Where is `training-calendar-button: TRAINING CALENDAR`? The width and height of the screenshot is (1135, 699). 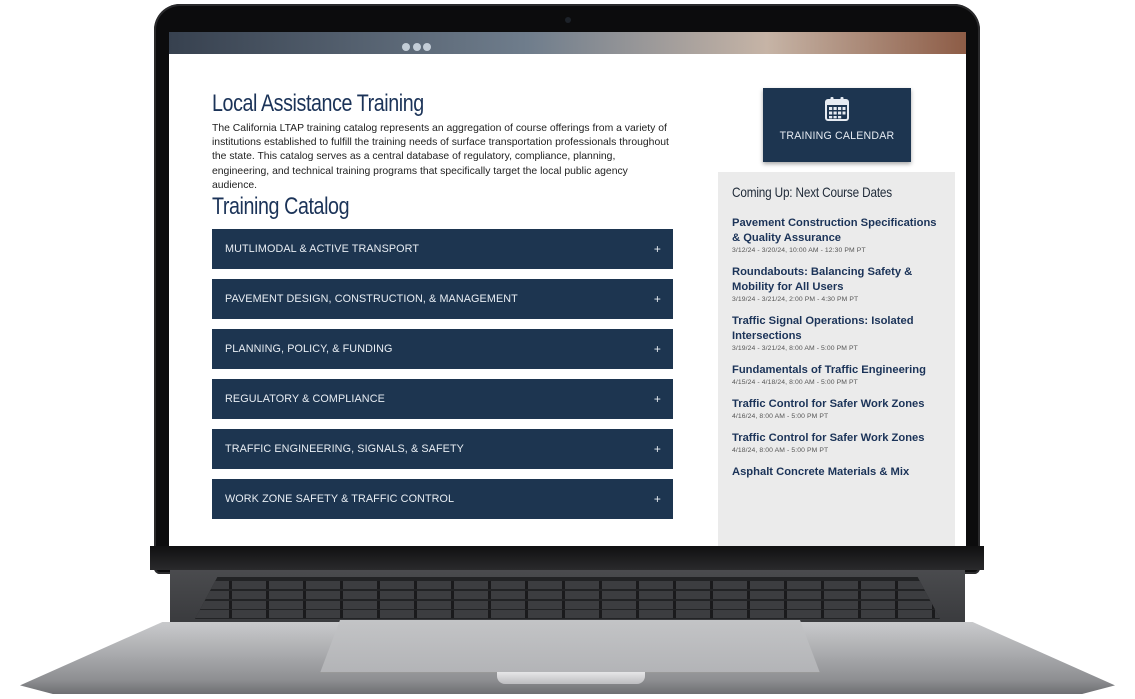
training-calendar-button: TRAINING CALENDAR is located at coordinates (837, 125).